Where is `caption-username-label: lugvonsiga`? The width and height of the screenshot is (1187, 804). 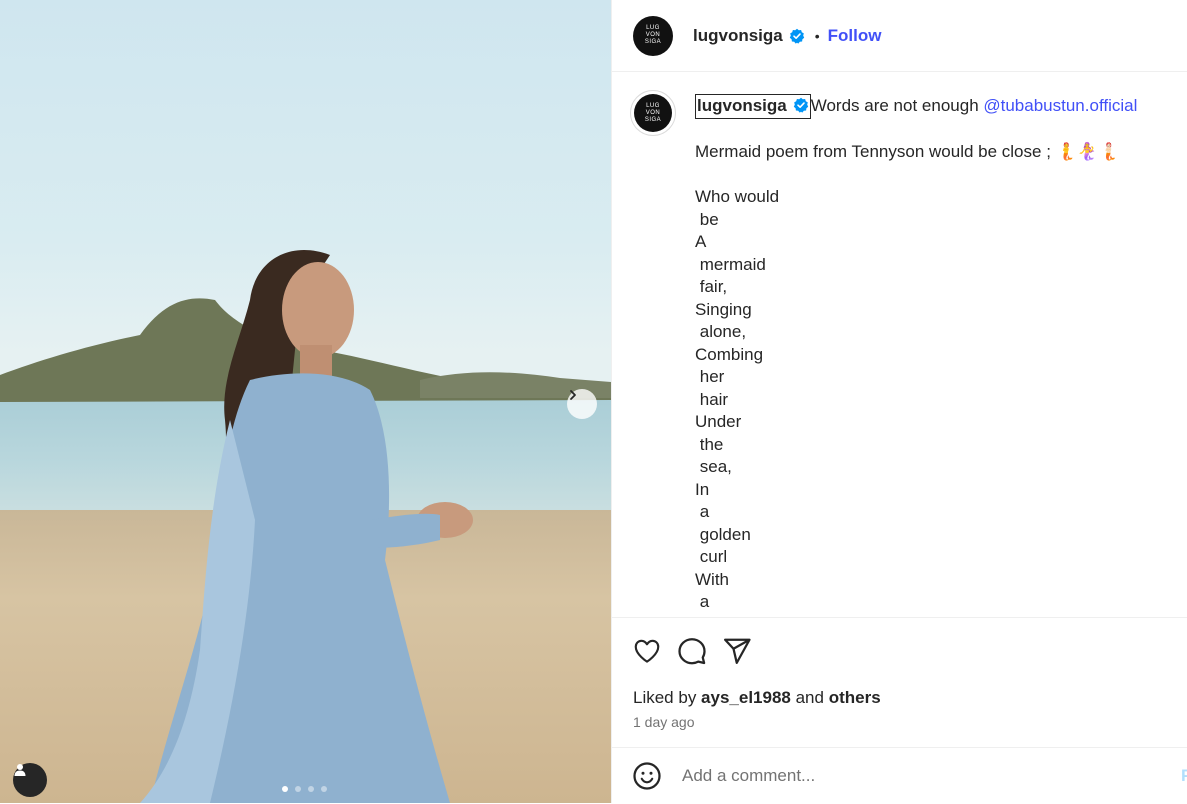 caption-username-label: lugvonsiga is located at coordinates (742, 105).